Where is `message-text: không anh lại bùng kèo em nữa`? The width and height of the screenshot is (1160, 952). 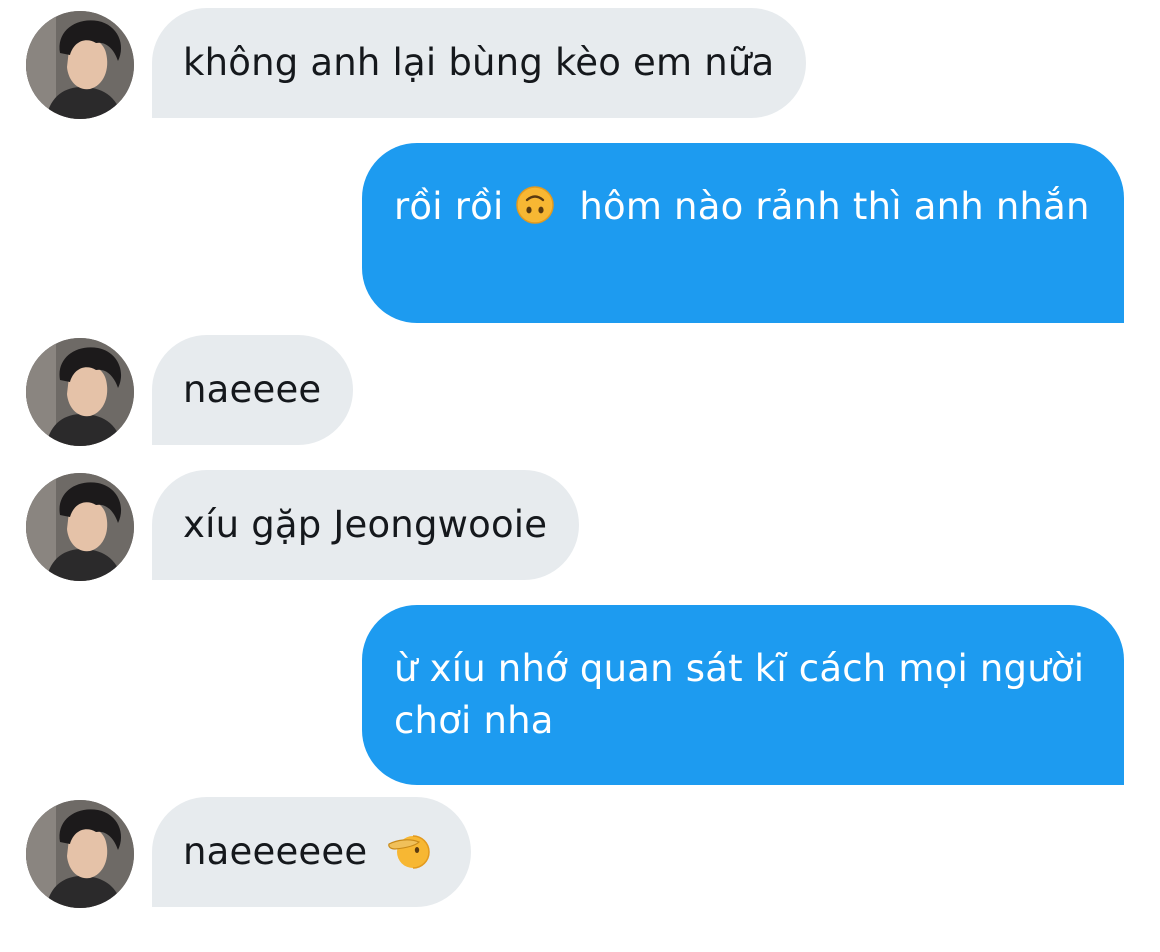
message-text: không anh lại bùng kèo em nữa is located at coordinates (479, 62).